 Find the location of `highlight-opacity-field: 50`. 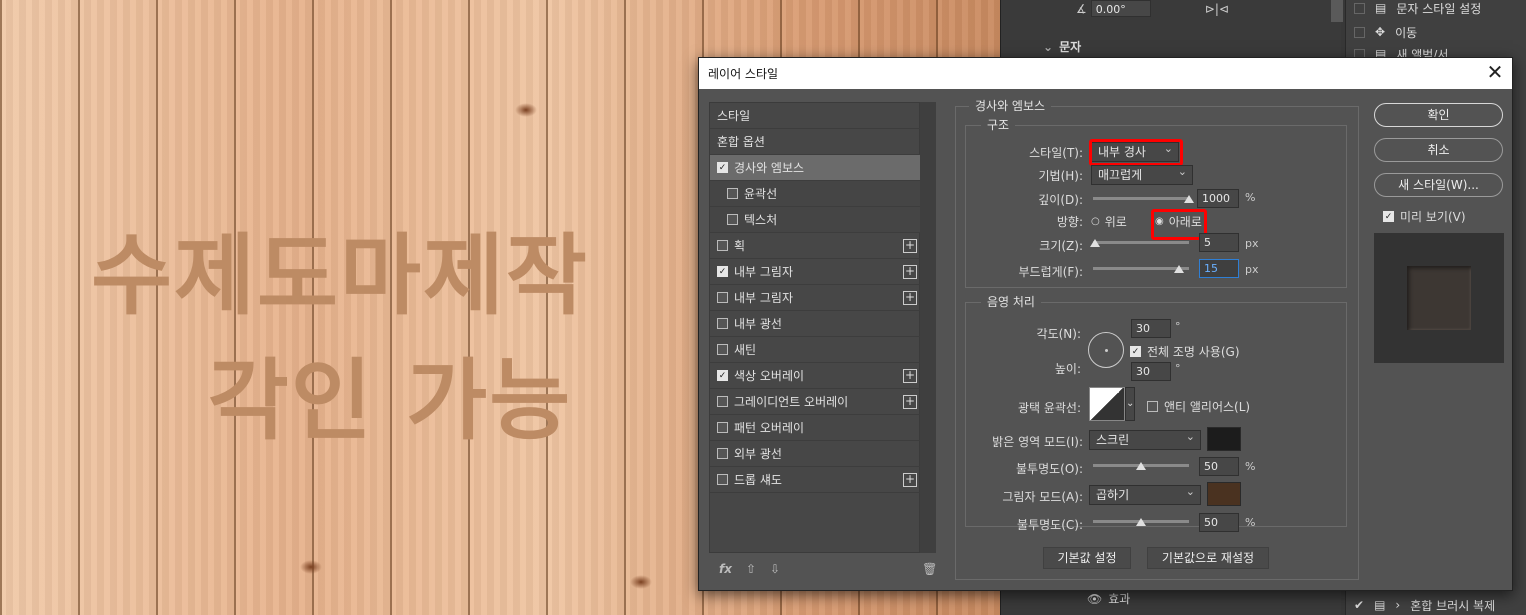

highlight-opacity-field: 50 is located at coordinates (1219, 466).